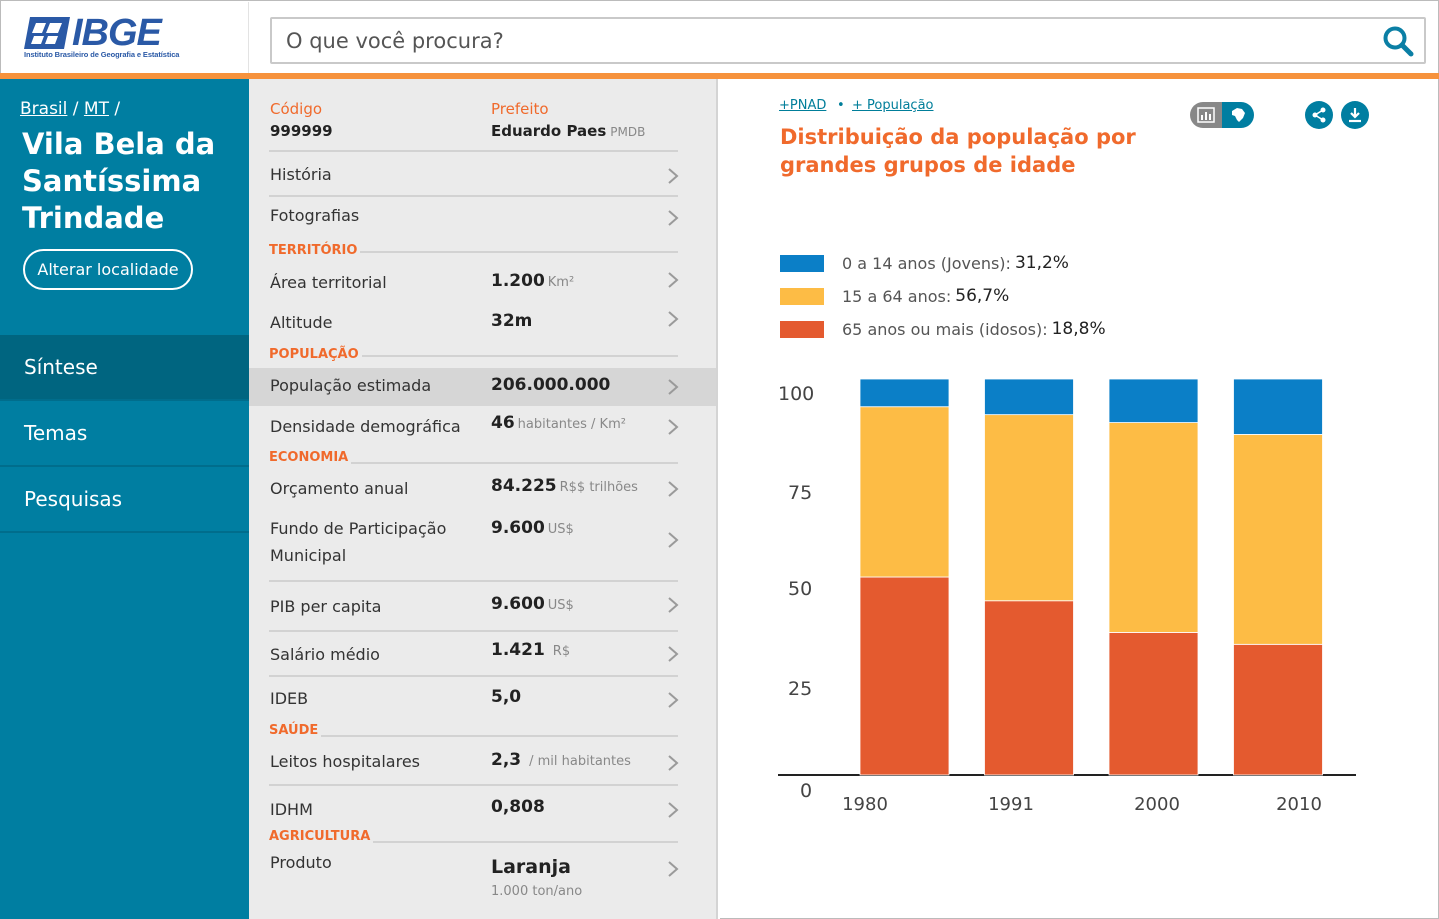 This screenshot has width=1439, height=919. I want to click on row-value: 5,0, so click(506, 697).